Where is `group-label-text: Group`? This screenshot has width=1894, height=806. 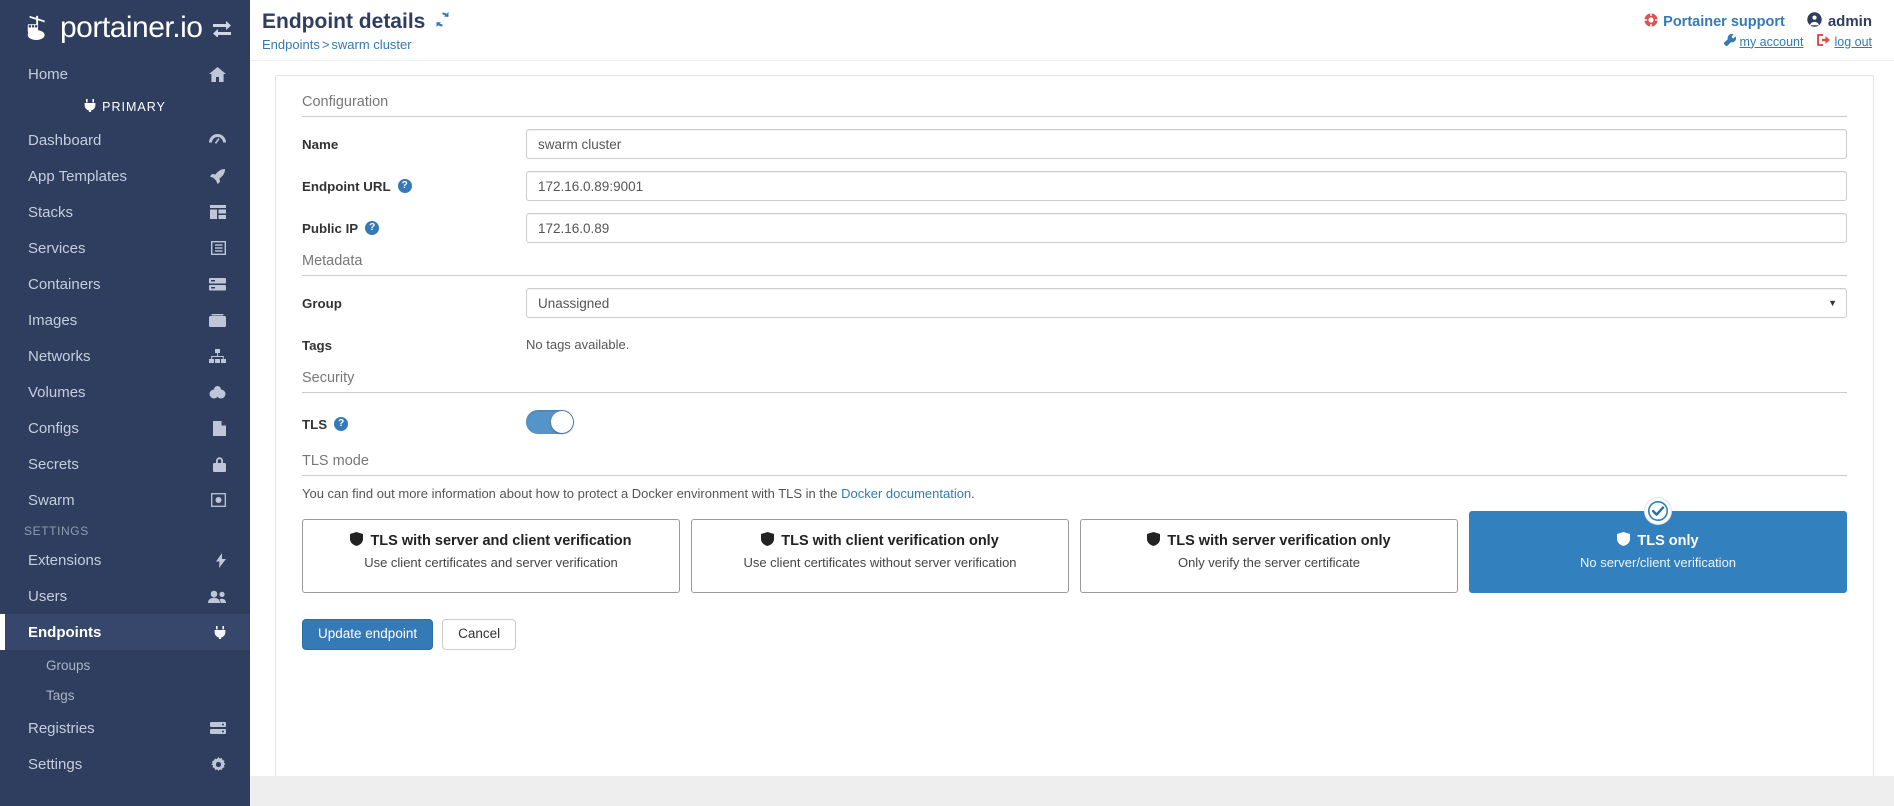 group-label-text: Group is located at coordinates (322, 303).